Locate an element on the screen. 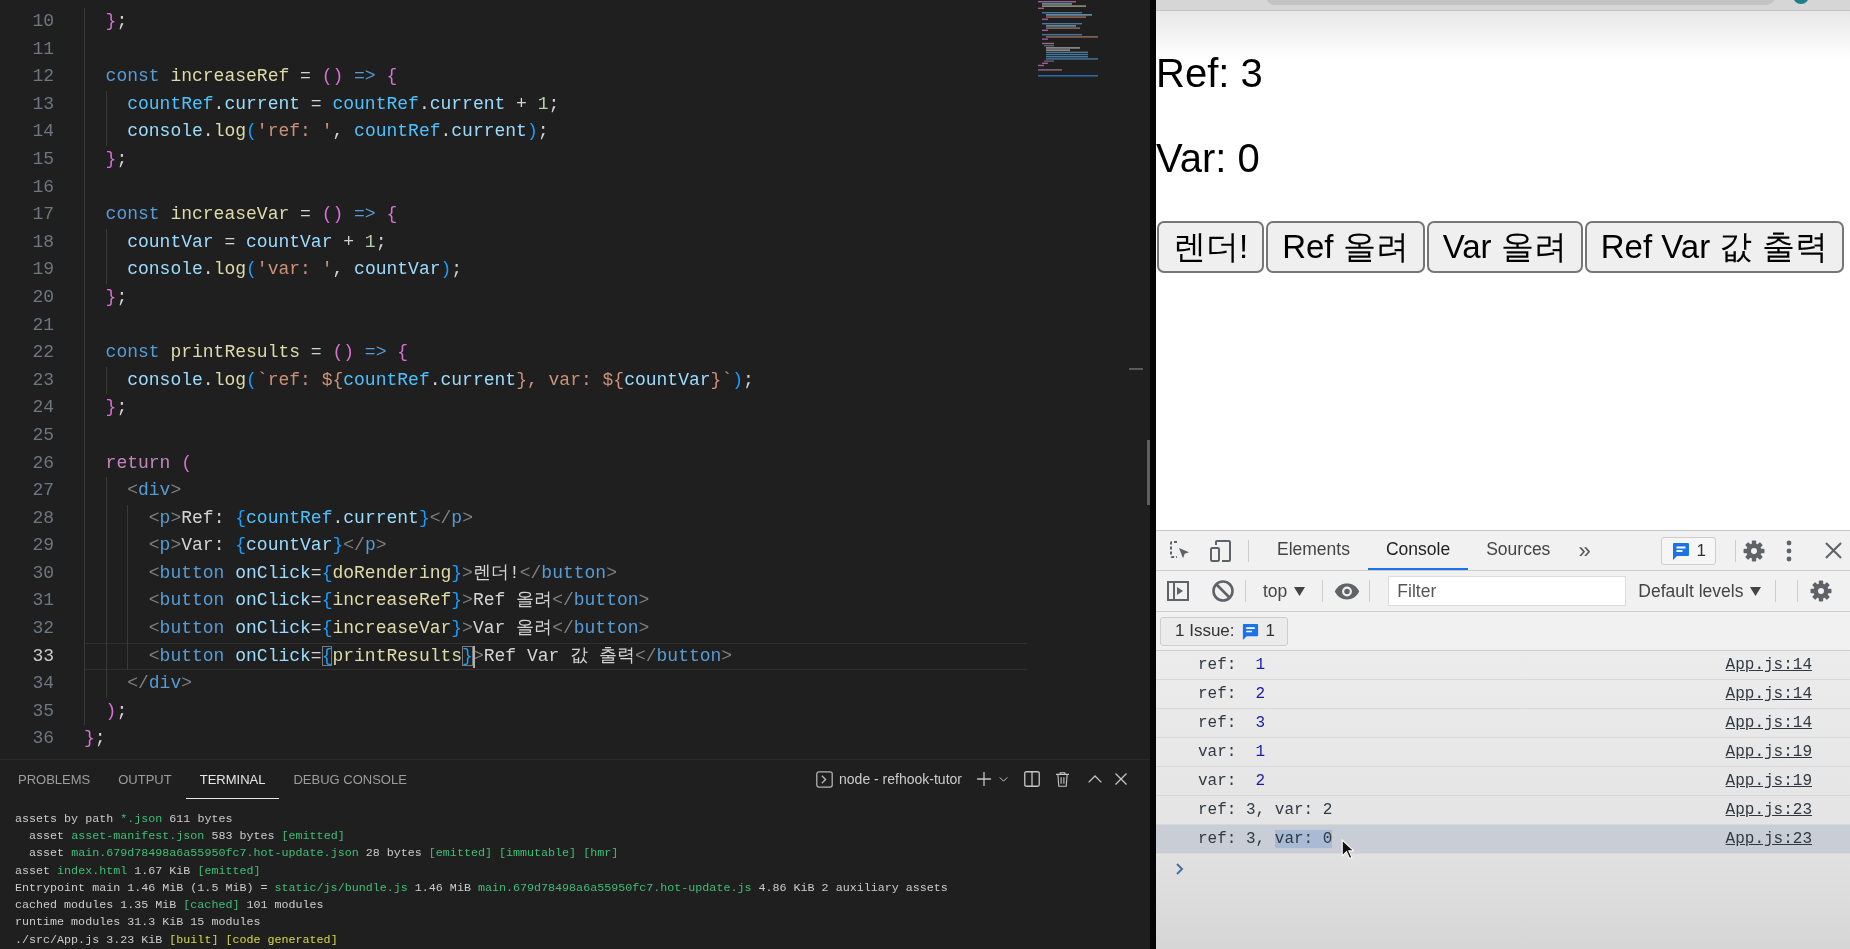 The height and width of the screenshot is (949, 1850). line-number: 27 is located at coordinates (42, 491).